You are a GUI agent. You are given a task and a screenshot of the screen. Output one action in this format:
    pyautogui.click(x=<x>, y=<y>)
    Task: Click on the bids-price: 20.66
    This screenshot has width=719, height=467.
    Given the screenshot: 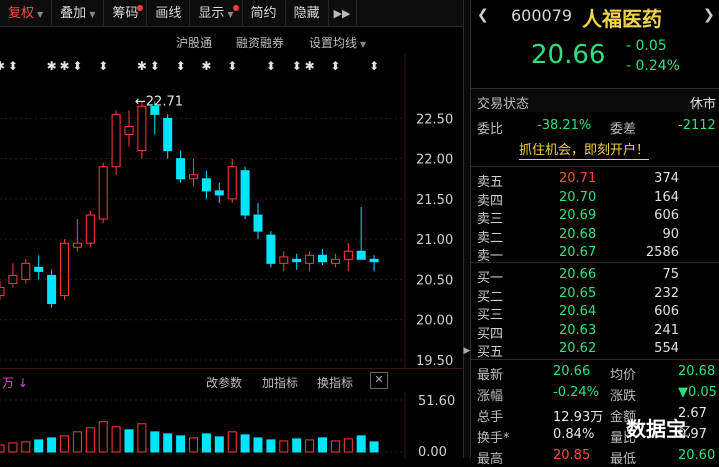 What is the action you would take?
    pyautogui.click(x=578, y=274)
    